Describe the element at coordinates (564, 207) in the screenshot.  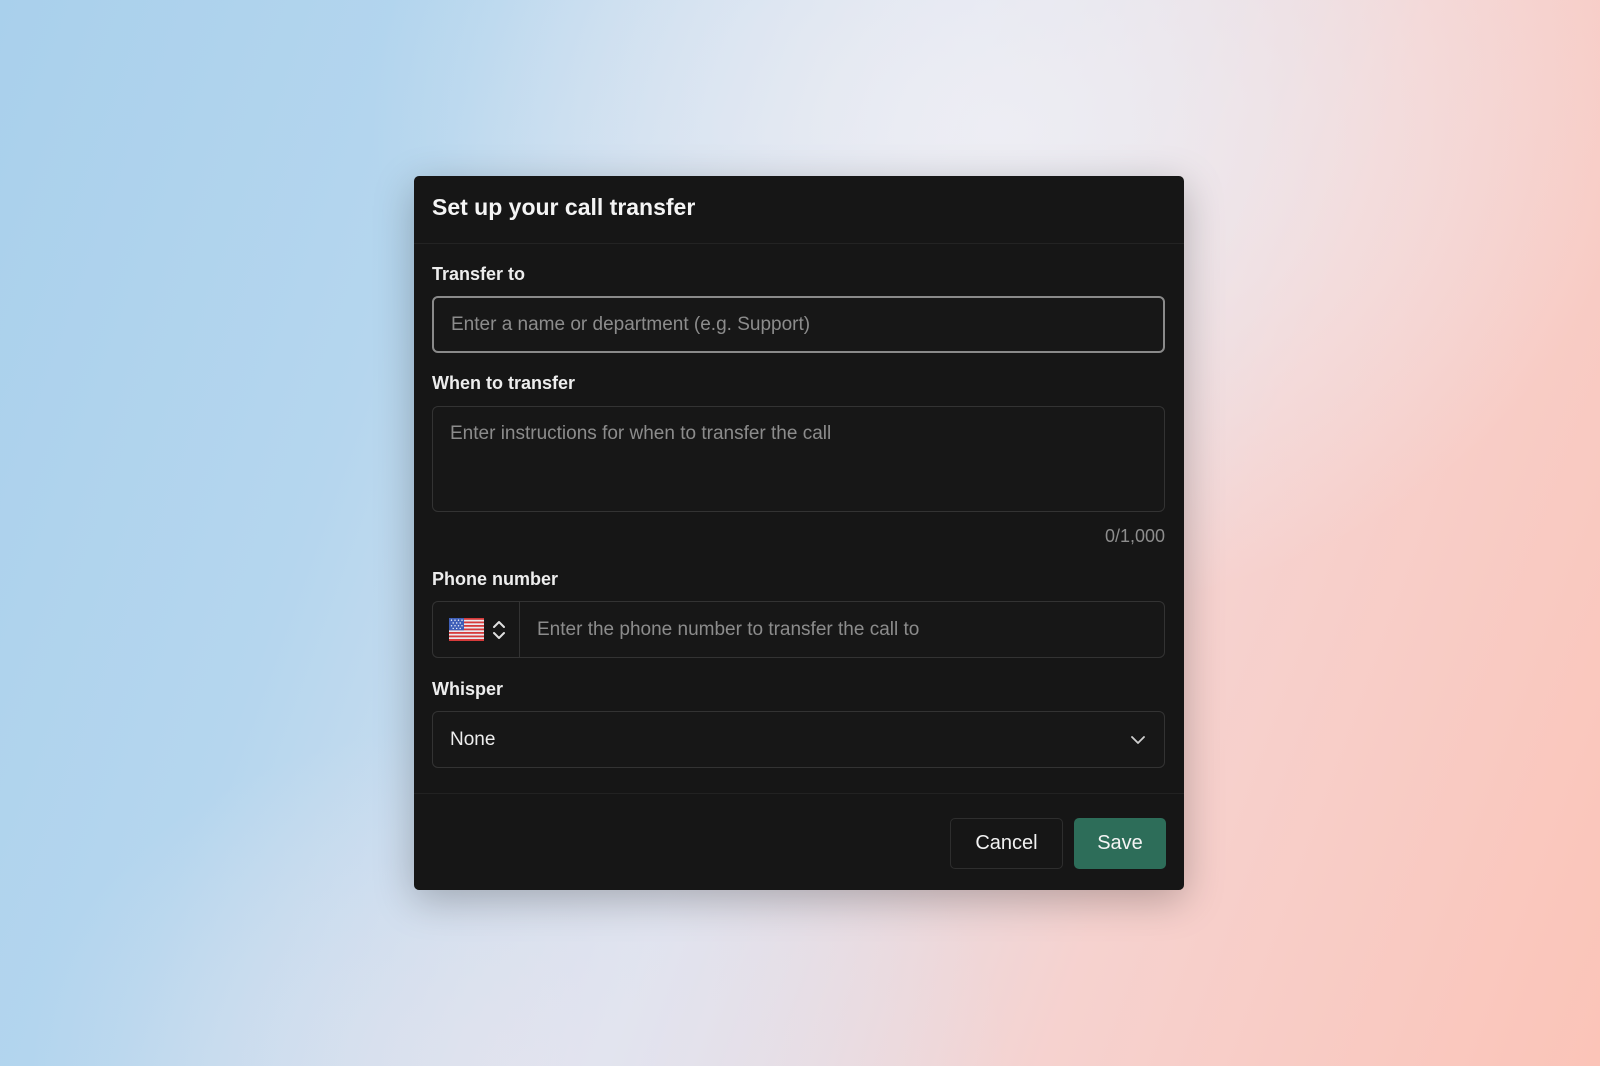
I see `dialog-title: Set up your call transfer` at that location.